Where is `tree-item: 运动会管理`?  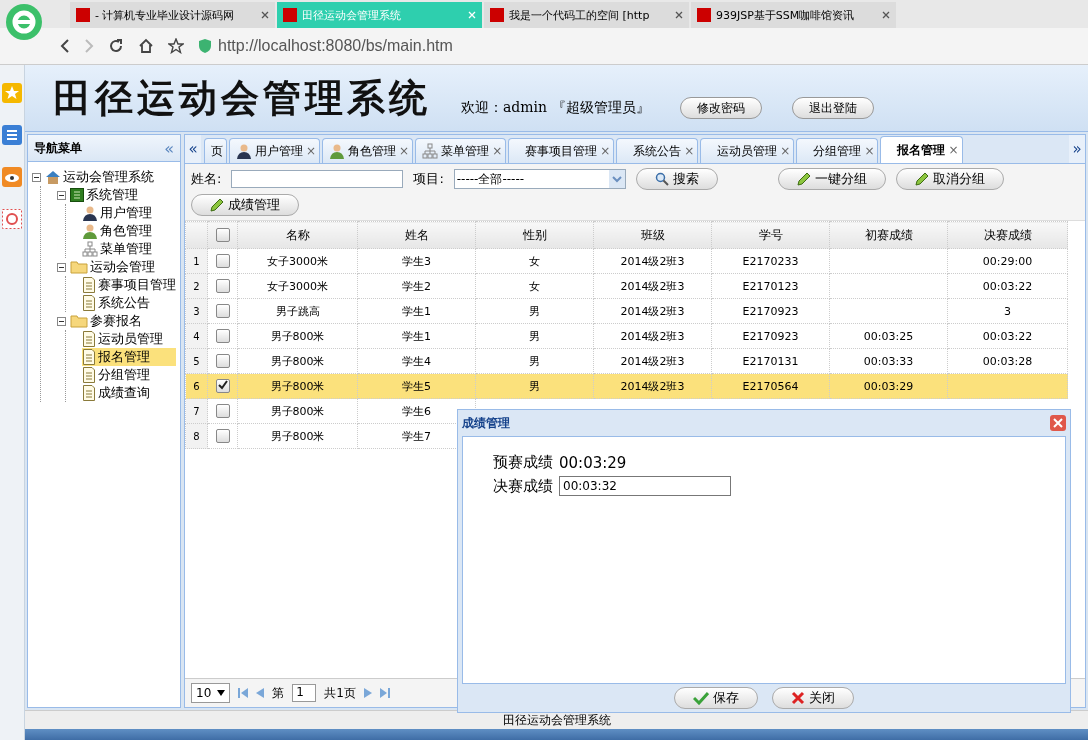
tree-item: 运动会管理 is located at coordinates (116, 267).